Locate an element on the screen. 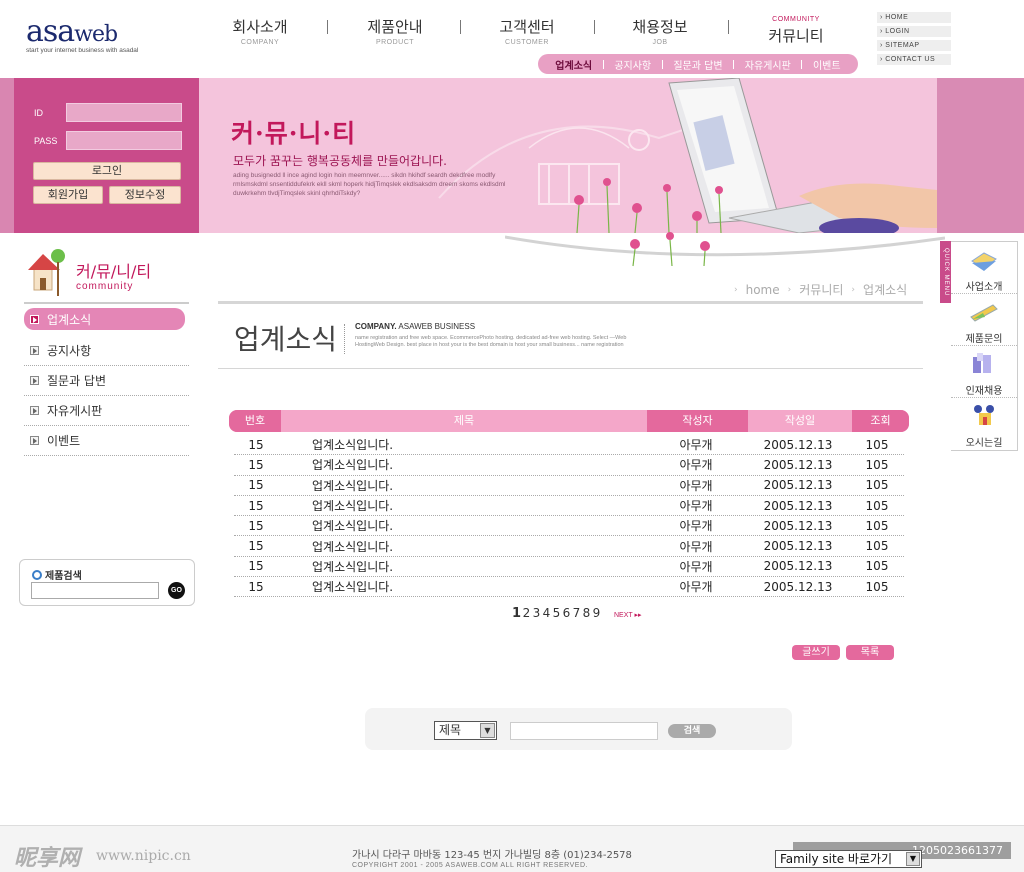 The image size is (1024, 872). gnb-label: 회사소개 is located at coordinates (260, 27).